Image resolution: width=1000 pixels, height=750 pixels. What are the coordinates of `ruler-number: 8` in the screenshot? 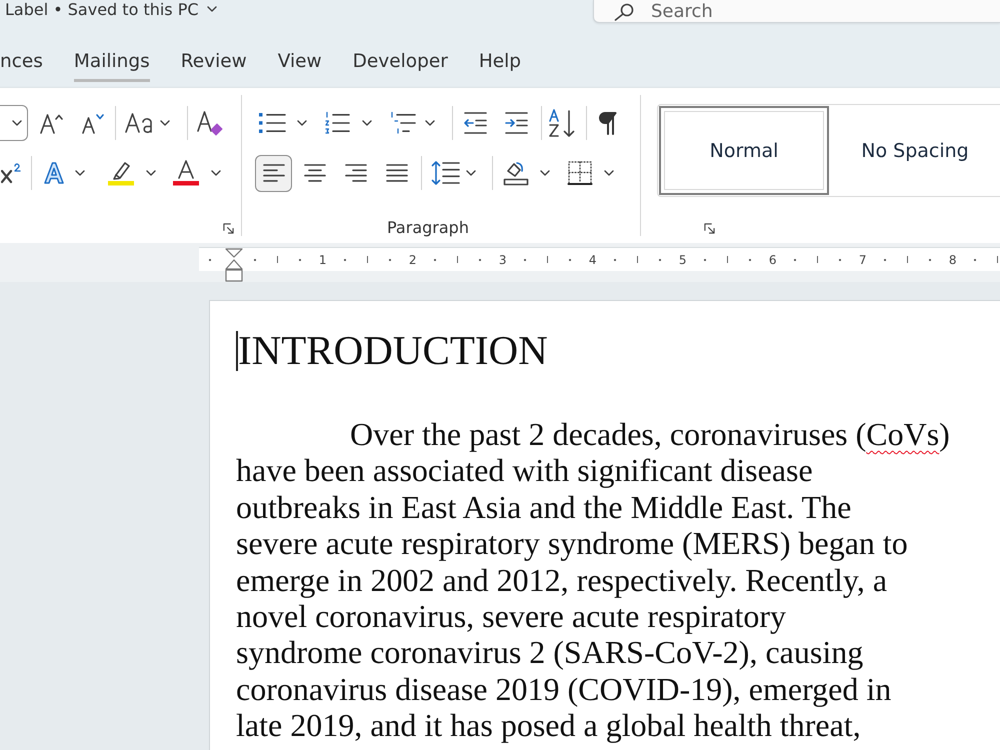 It's located at (952, 259).